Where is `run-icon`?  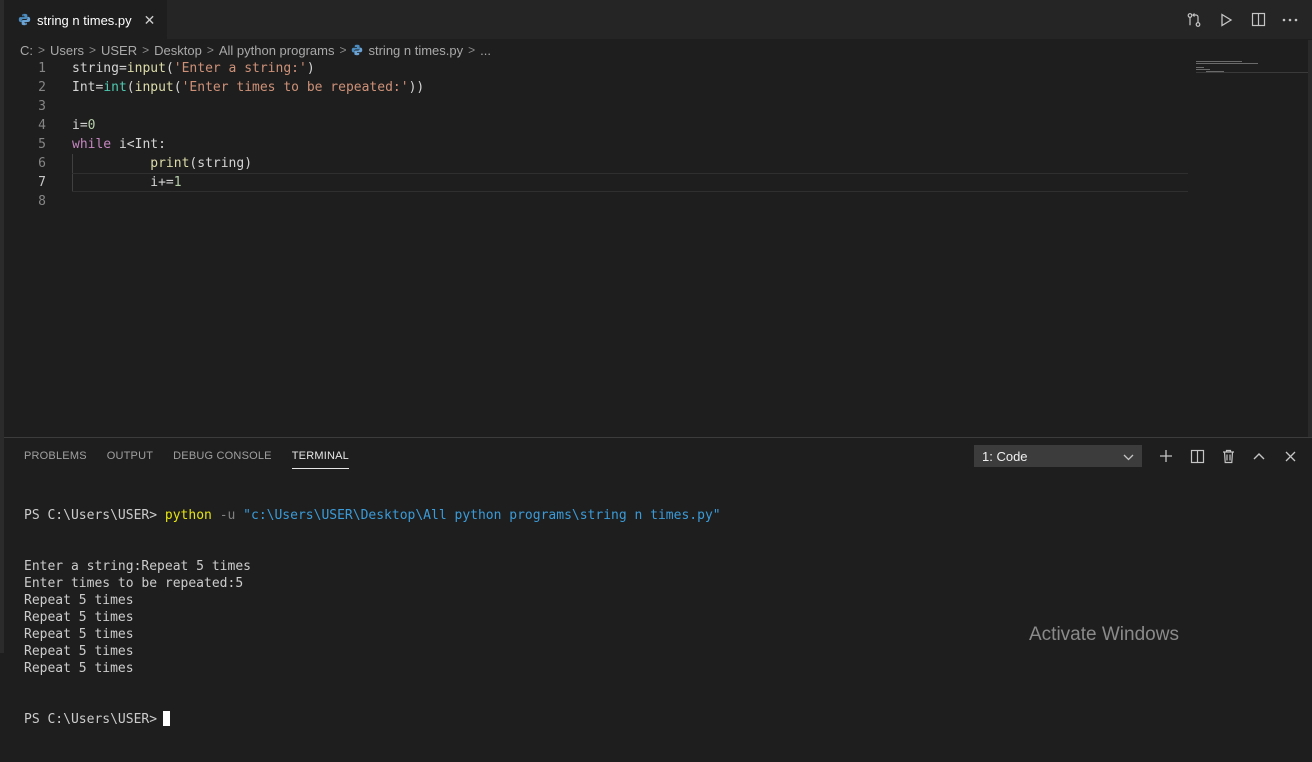
run-icon is located at coordinates (1226, 20).